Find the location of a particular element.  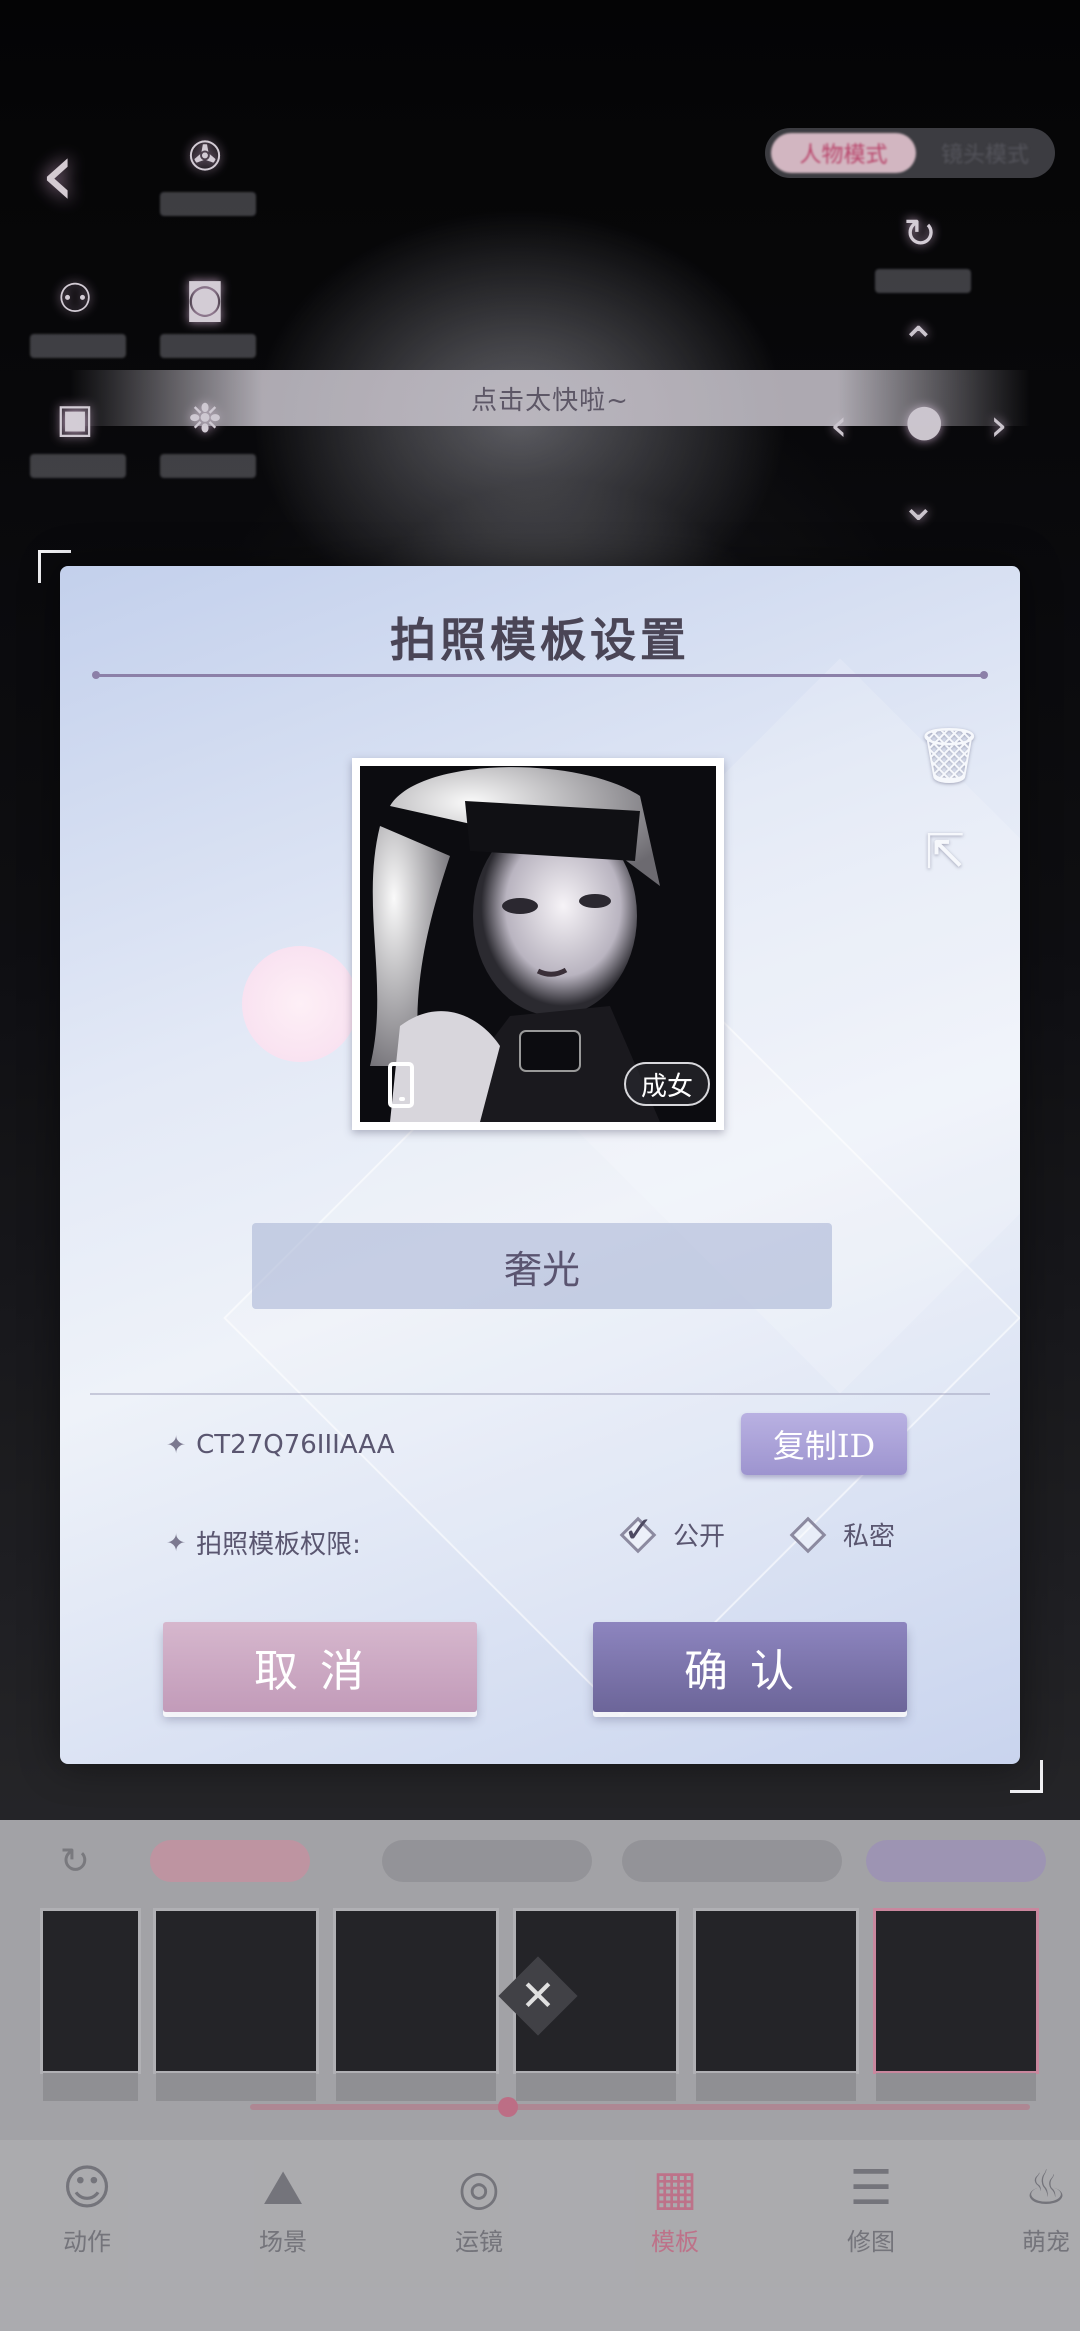

checkbox-checked-icon: ✓ is located at coordinates (638, 1531).